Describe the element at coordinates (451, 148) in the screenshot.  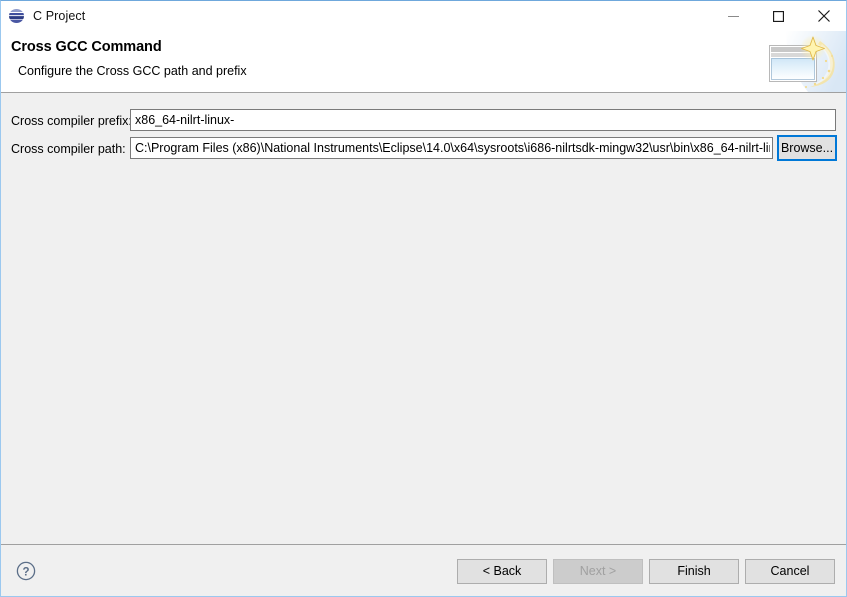
I see `cross-compiler-path-input` at that location.